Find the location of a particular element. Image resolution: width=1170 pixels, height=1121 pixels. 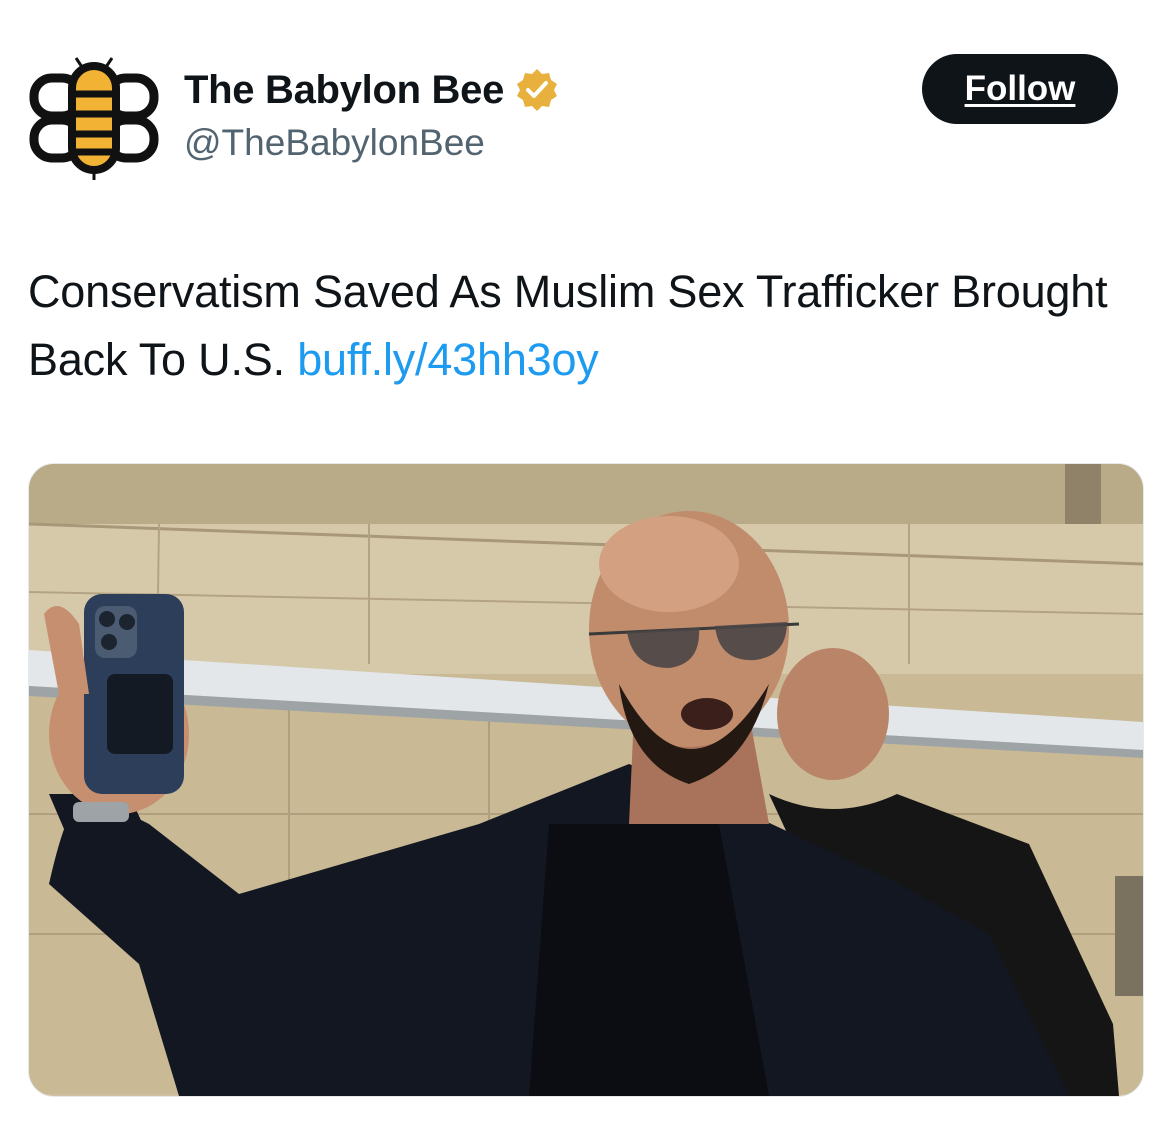

display-name: The Babylon Bee is located at coordinates (344, 90).